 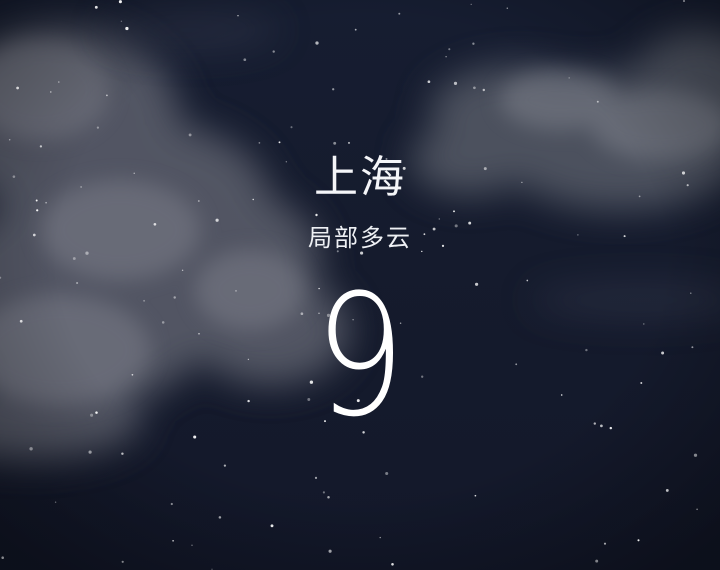 What do you see at coordinates (360, 238) in the screenshot?
I see `weather-condition: 局部多云` at bounding box center [360, 238].